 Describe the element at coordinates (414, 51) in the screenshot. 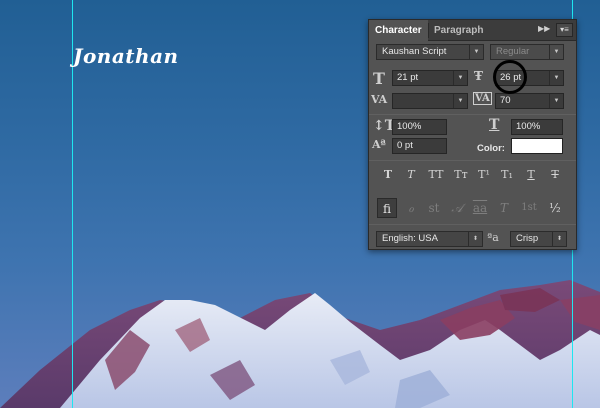

I see `font-family-value: Kaushan Script` at that location.